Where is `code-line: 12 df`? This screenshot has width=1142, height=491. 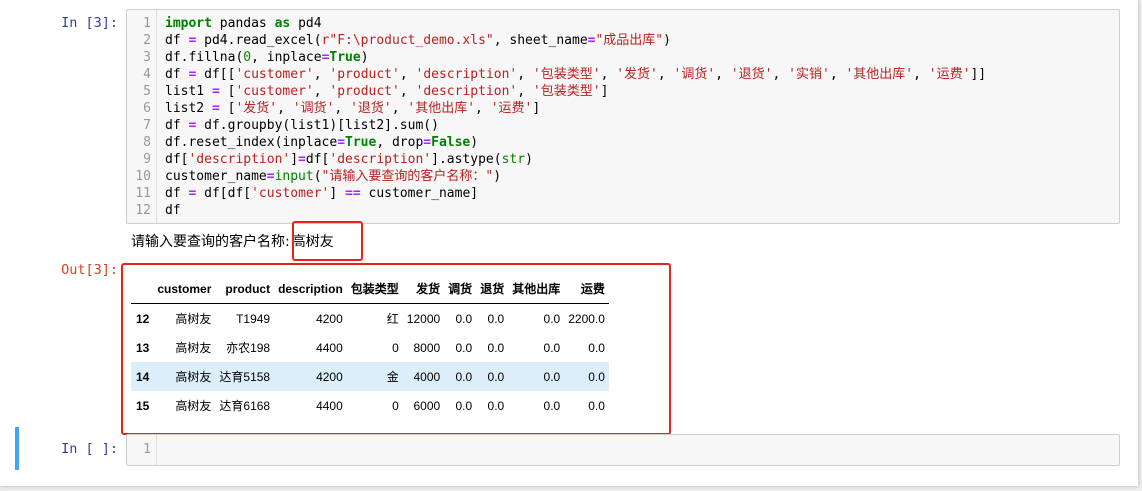 code-line: 12 df is located at coordinates (623, 210).